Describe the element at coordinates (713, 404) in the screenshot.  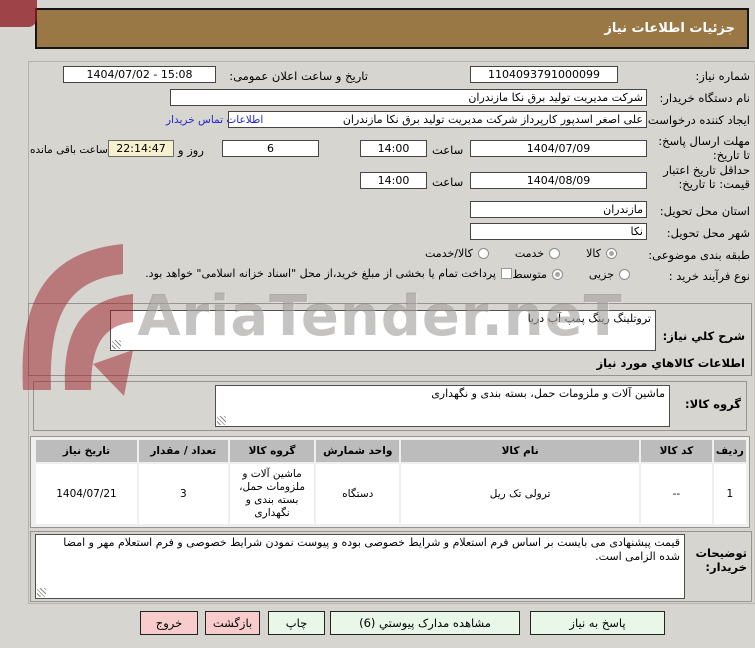
I see `goods-group-label: گروه کالا:` at that location.